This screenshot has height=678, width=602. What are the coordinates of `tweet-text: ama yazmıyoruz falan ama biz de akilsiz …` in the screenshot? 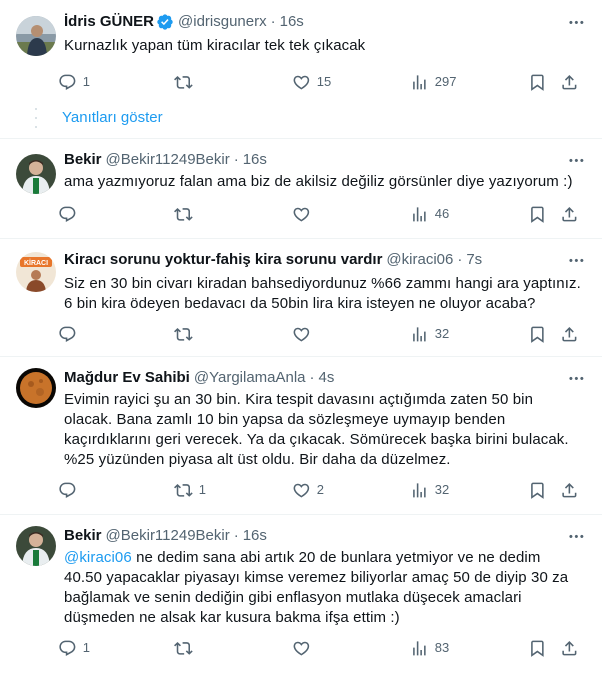 It's located at (318, 181).